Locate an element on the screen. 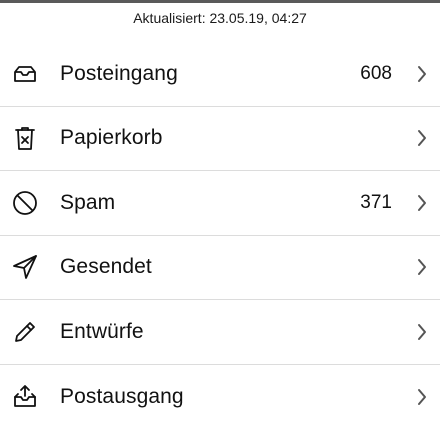  send-icon is located at coordinates (25, 267).